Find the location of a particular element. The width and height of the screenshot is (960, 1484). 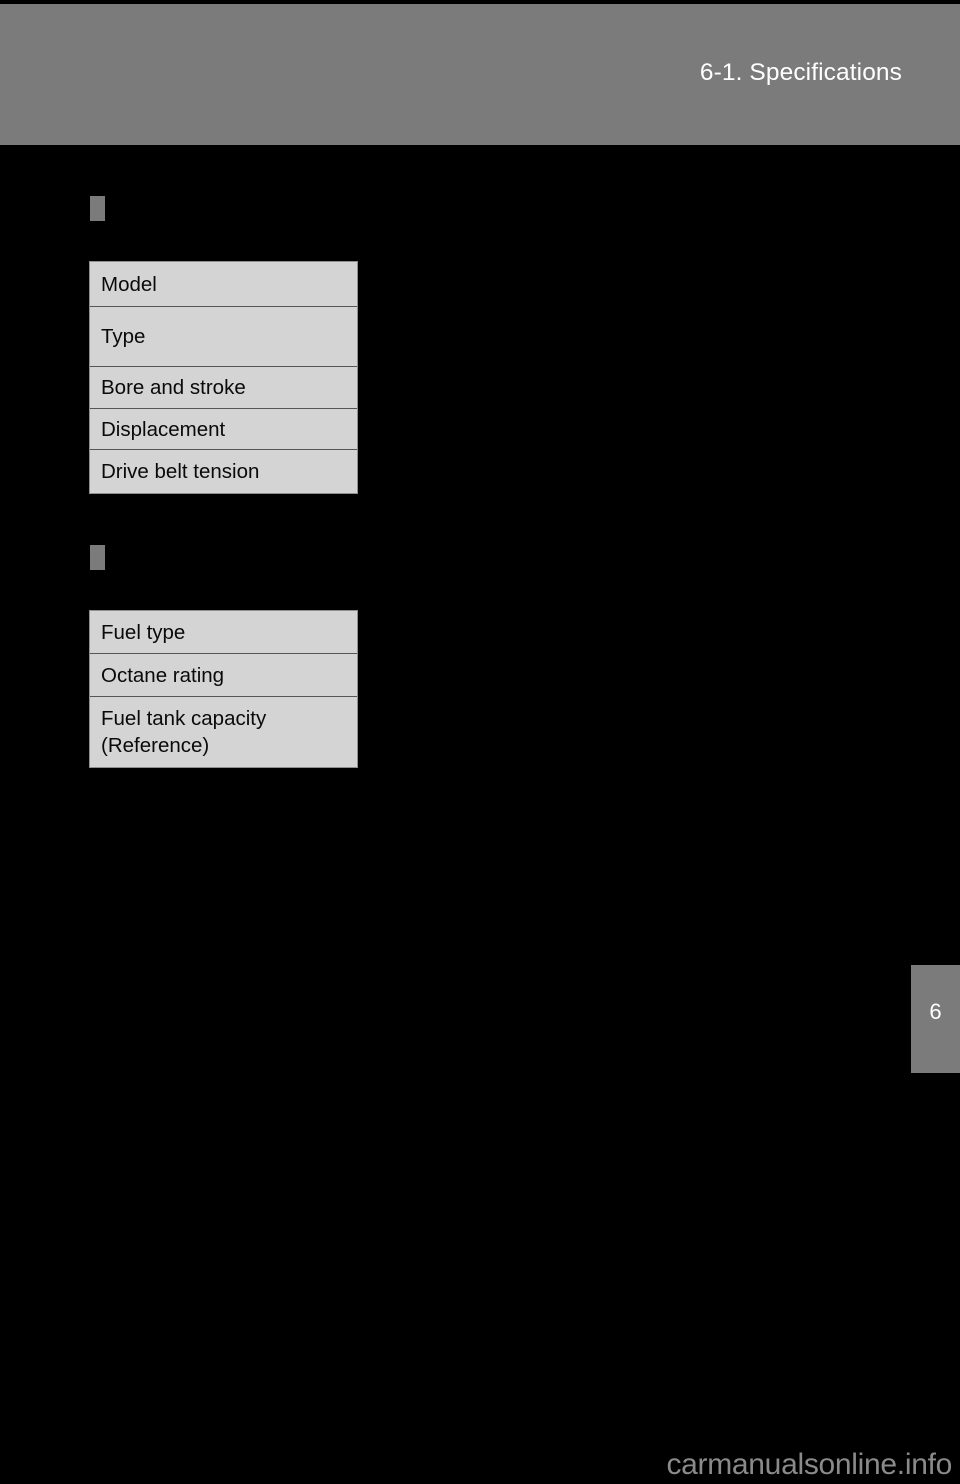

spec-label: Displacement is located at coordinates (163, 429).